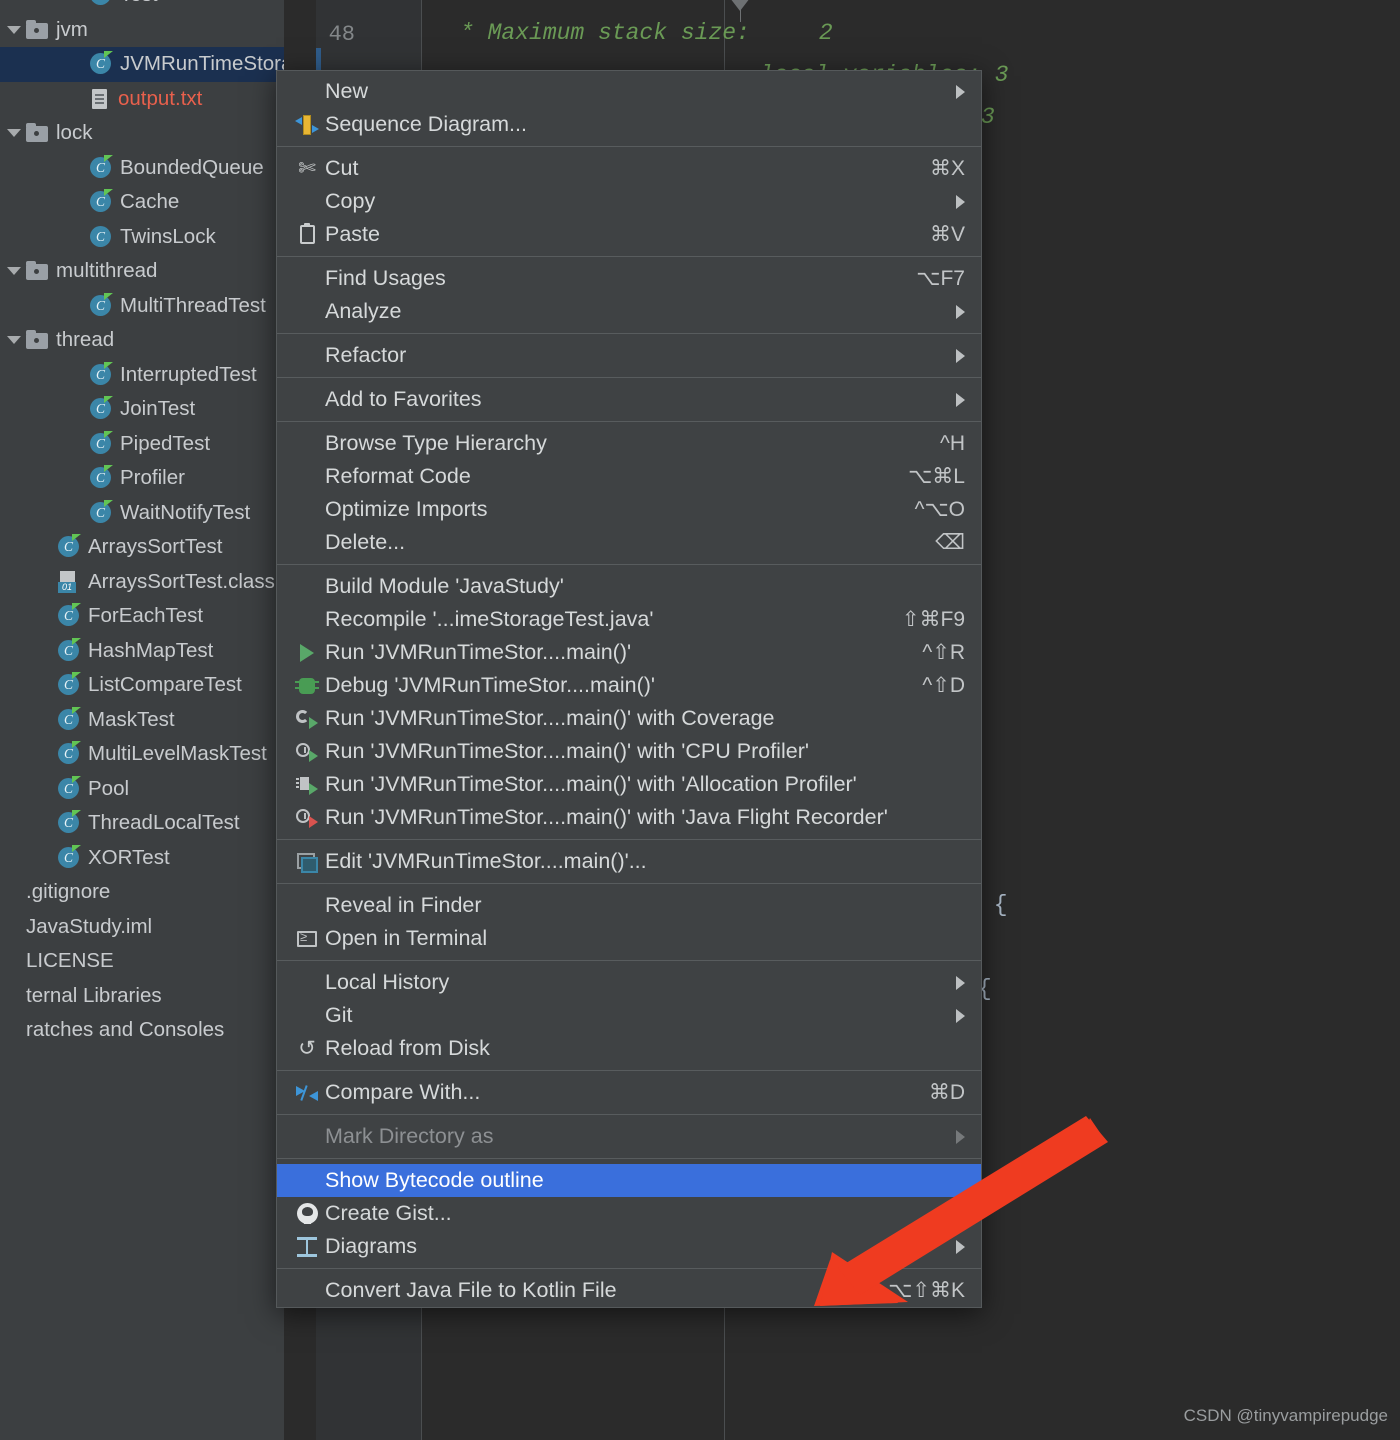 The height and width of the screenshot is (1440, 1400). Describe the element at coordinates (142, 547) in the screenshot. I see `tree-item-arrayssorttest: ArraysSortTest` at that location.